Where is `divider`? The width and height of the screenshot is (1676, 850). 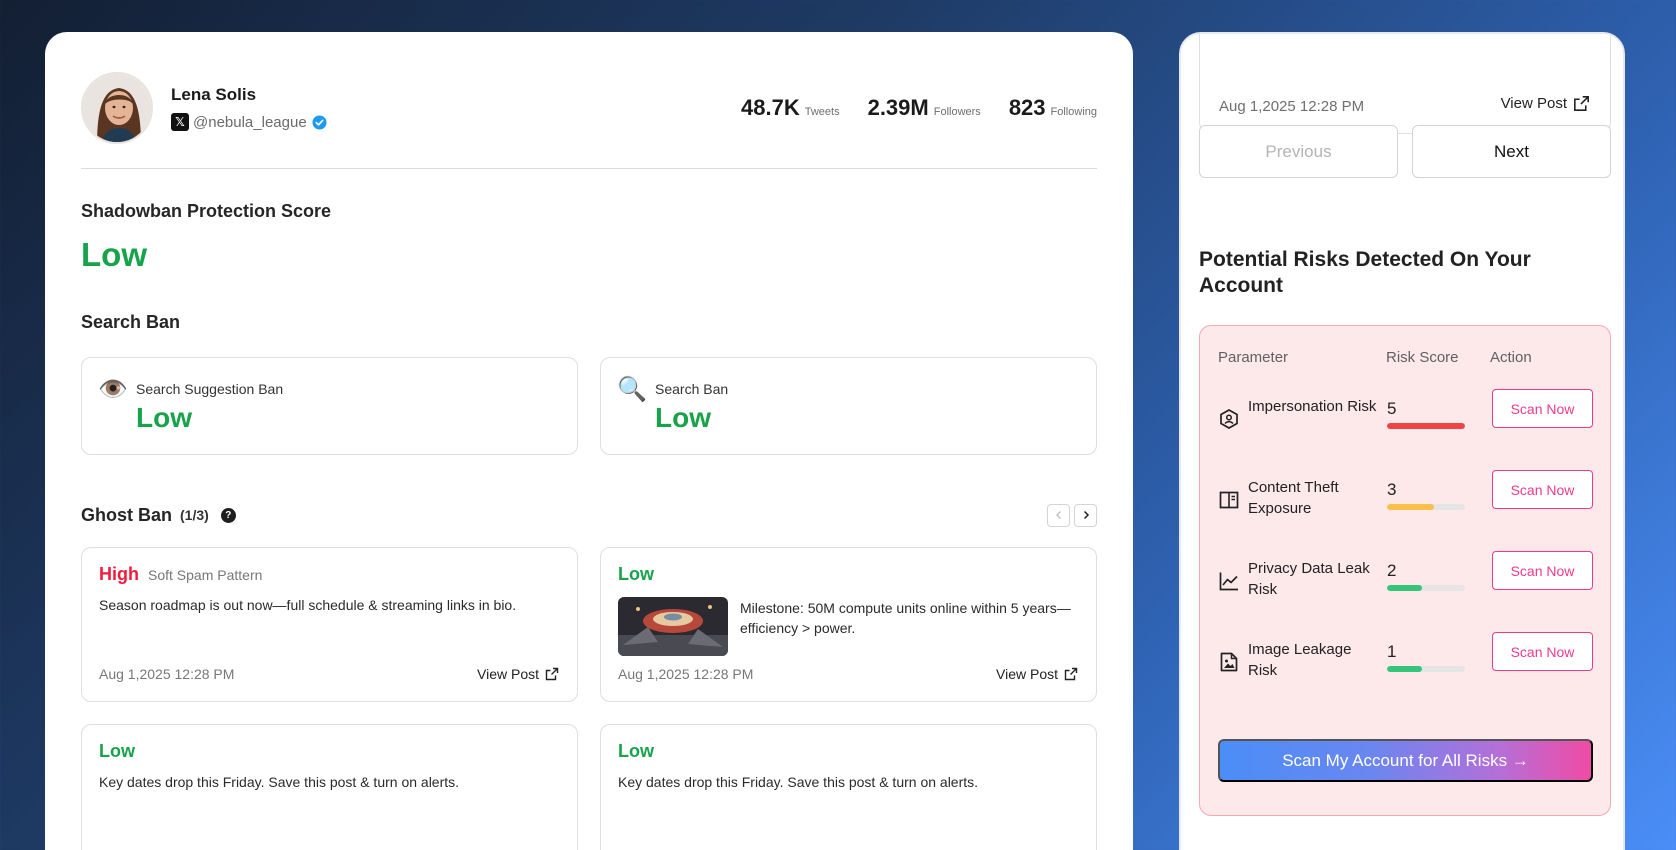 divider is located at coordinates (589, 168).